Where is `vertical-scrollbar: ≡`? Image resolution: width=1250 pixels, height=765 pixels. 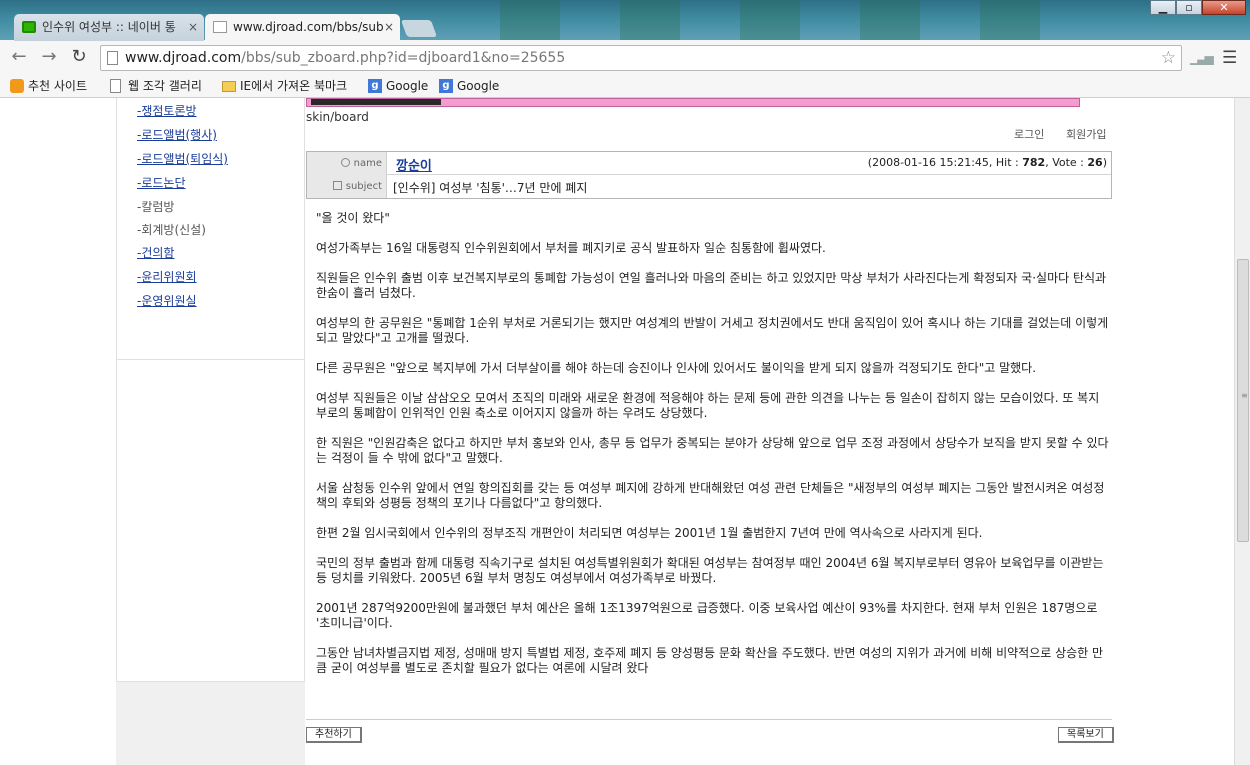 vertical-scrollbar: ≡ is located at coordinates (1242, 431).